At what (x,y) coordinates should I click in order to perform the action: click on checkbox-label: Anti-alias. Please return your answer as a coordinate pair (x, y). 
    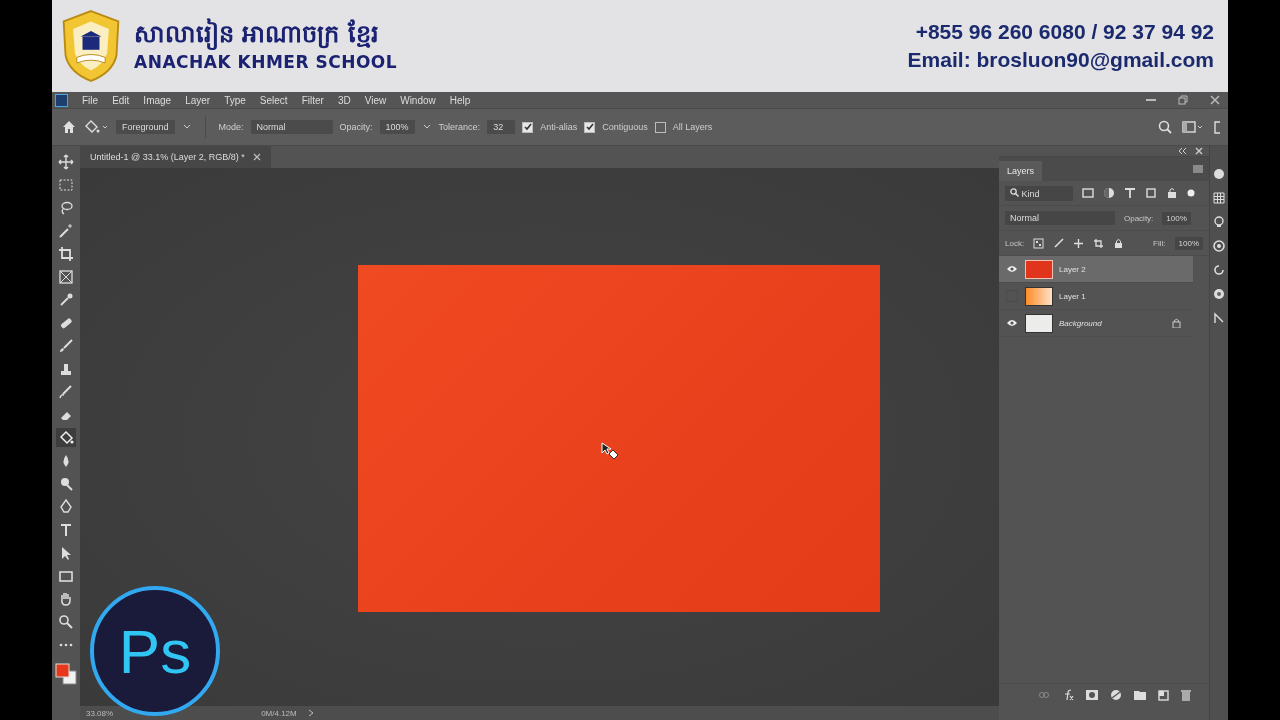
    Looking at the image, I should click on (559, 127).